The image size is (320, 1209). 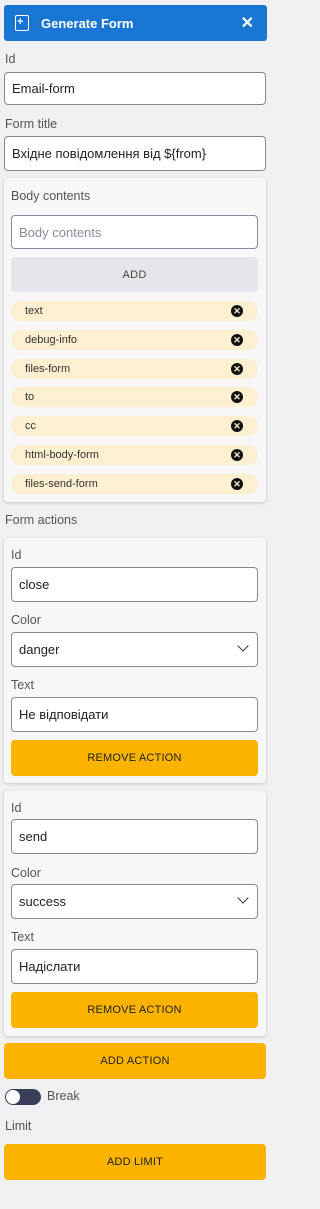 What do you see at coordinates (135, 1162) in the screenshot?
I see `add-limit-button: ADD LIMIT` at bounding box center [135, 1162].